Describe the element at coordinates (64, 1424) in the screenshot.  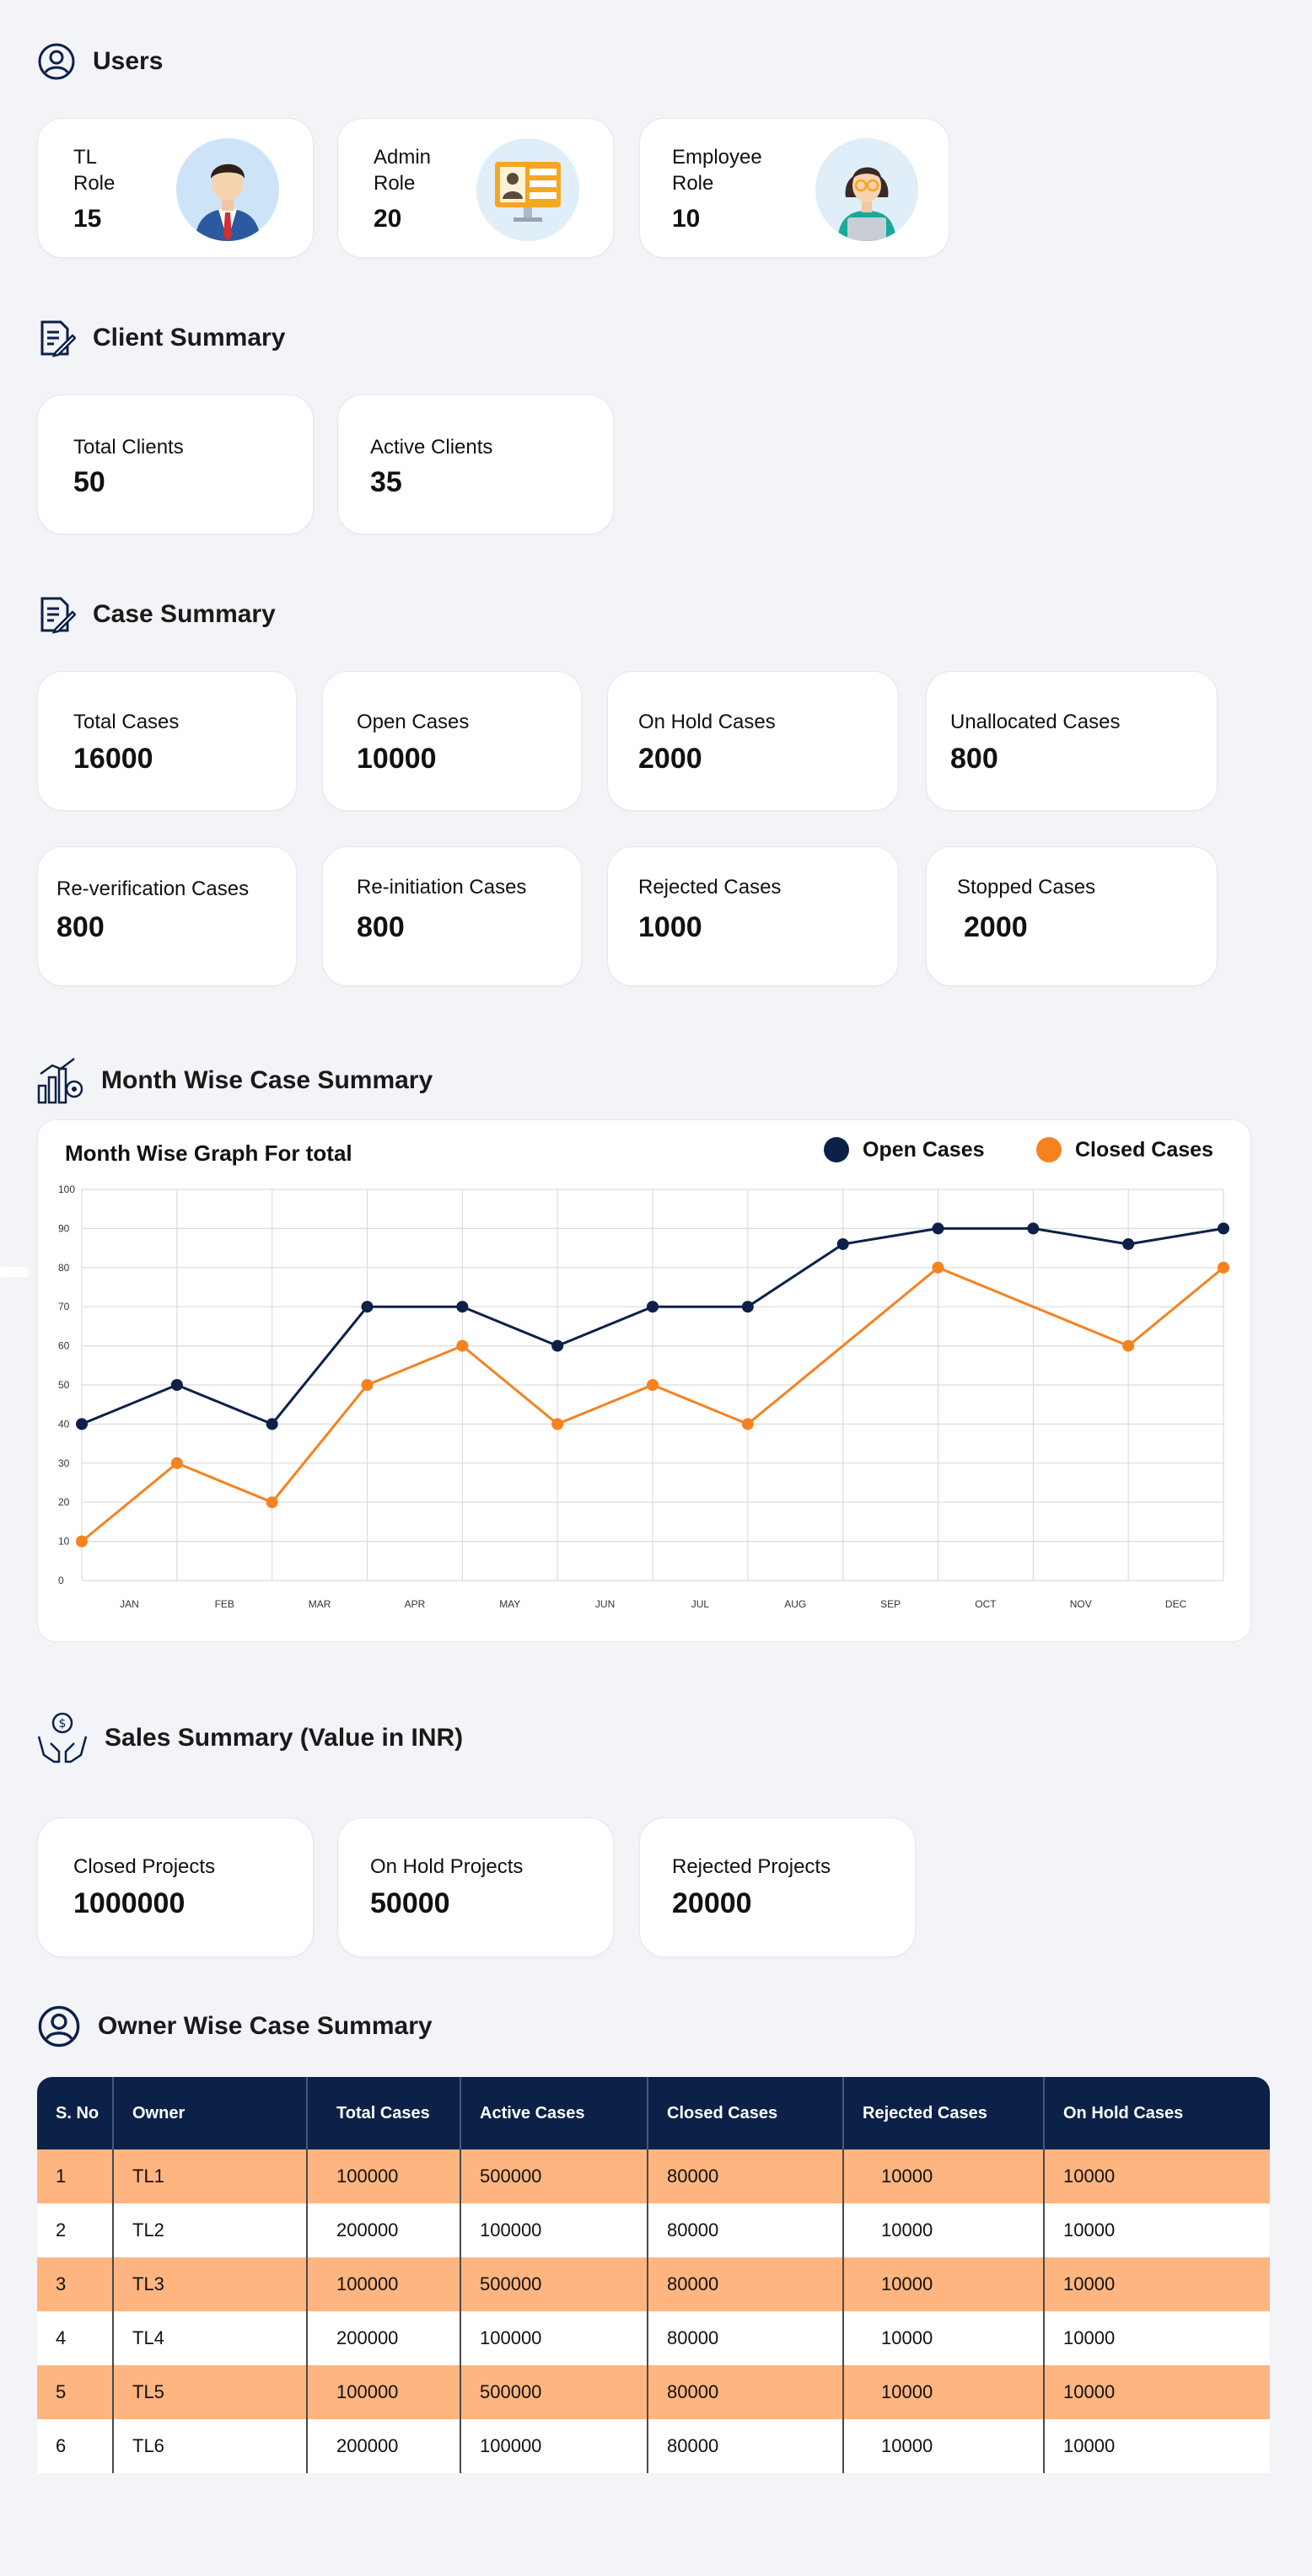
I see `y-tick-label: 40` at that location.